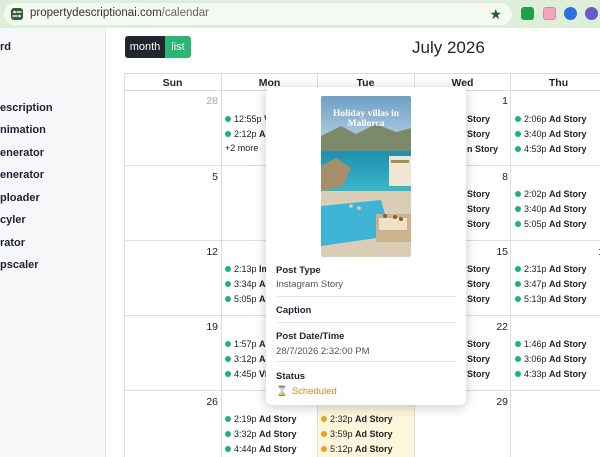 The width and height of the screenshot is (600, 457). What do you see at coordinates (298, 270) in the screenshot?
I see `post-type-label: Post Type` at bounding box center [298, 270].